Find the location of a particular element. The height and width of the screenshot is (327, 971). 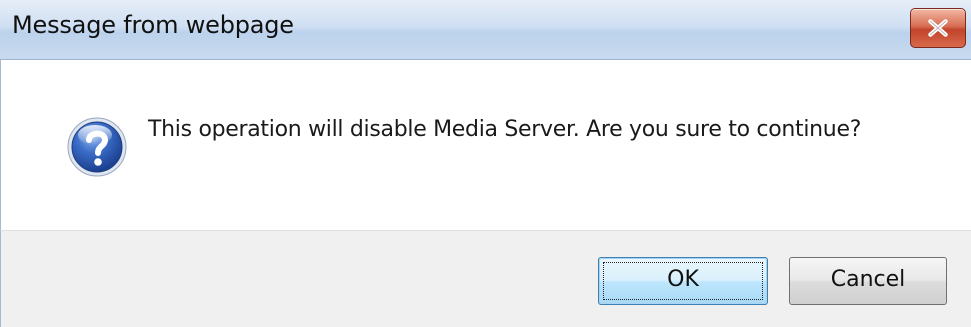

ok-button-label: OK is located at coordinates (683, 279).